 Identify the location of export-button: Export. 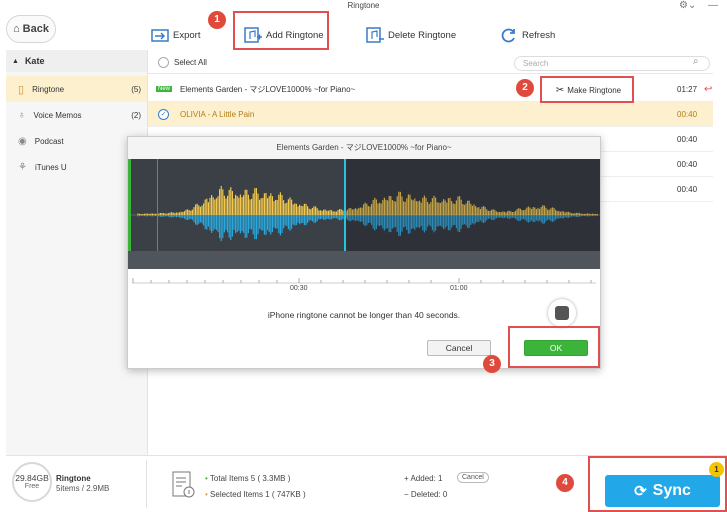
(175, 35).